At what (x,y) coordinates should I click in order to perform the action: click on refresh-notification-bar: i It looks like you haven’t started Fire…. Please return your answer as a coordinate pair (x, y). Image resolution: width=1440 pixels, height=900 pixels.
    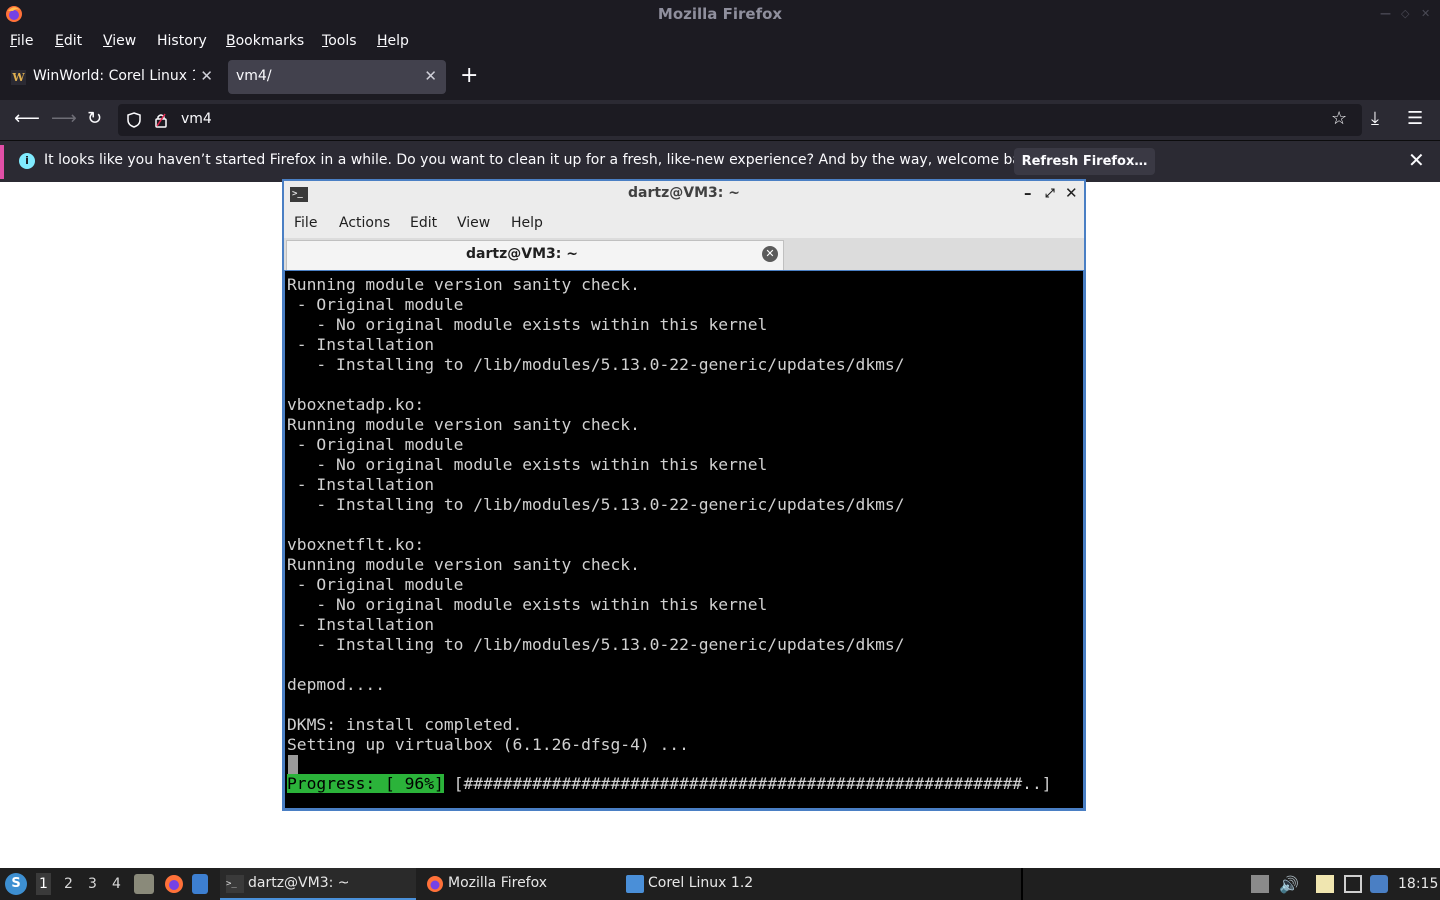
    Looking at the image, I should click on (720, 161).